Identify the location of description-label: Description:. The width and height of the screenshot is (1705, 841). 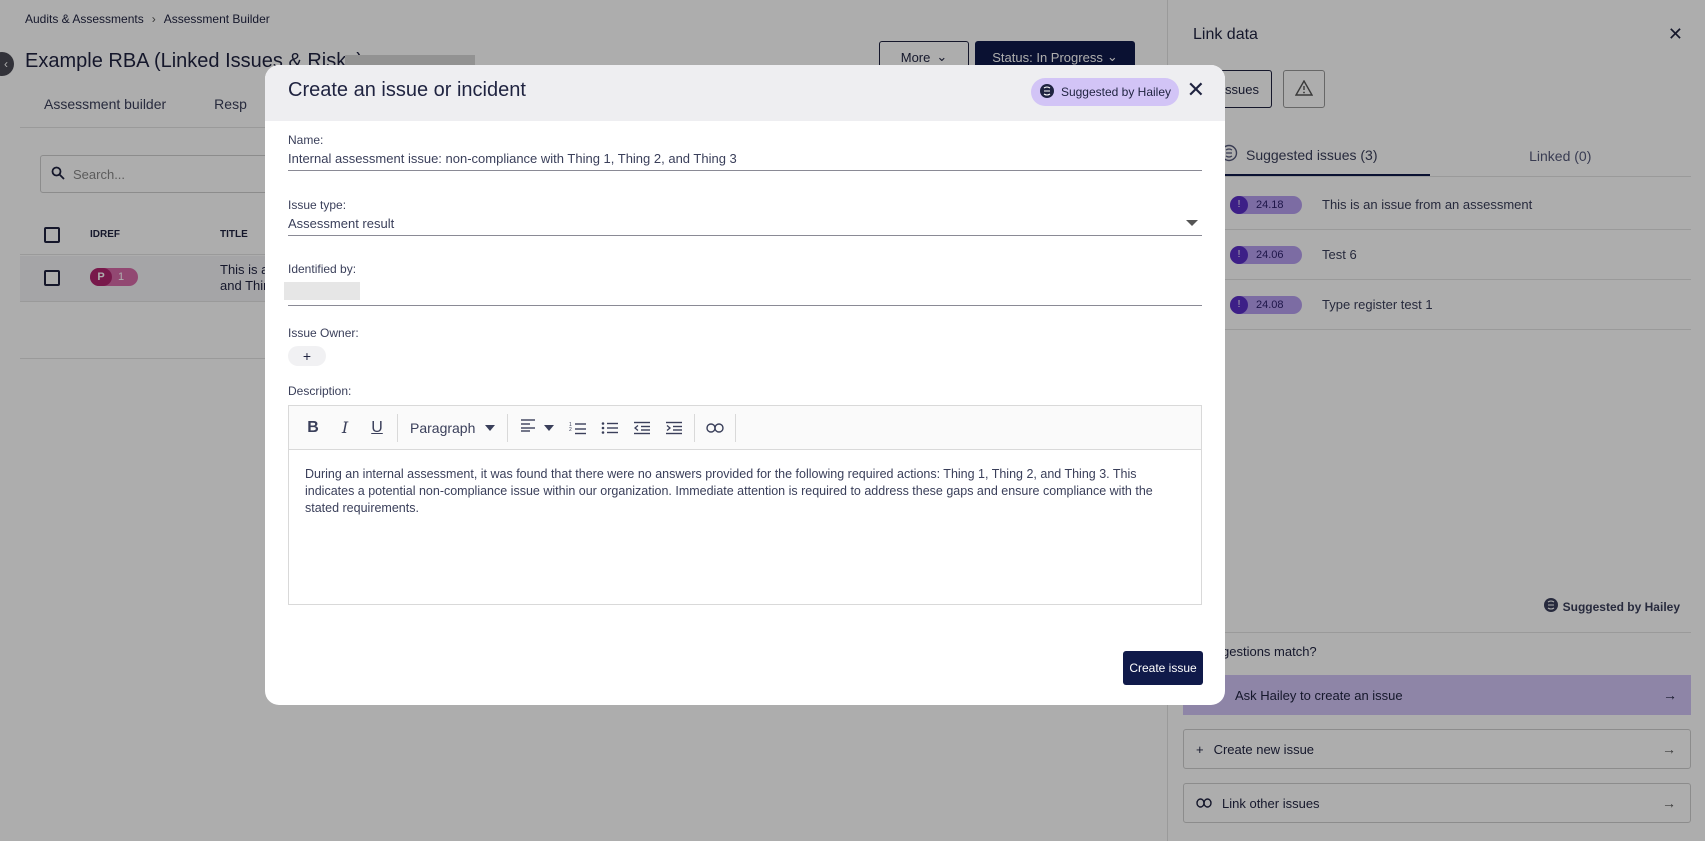
(320, 391).